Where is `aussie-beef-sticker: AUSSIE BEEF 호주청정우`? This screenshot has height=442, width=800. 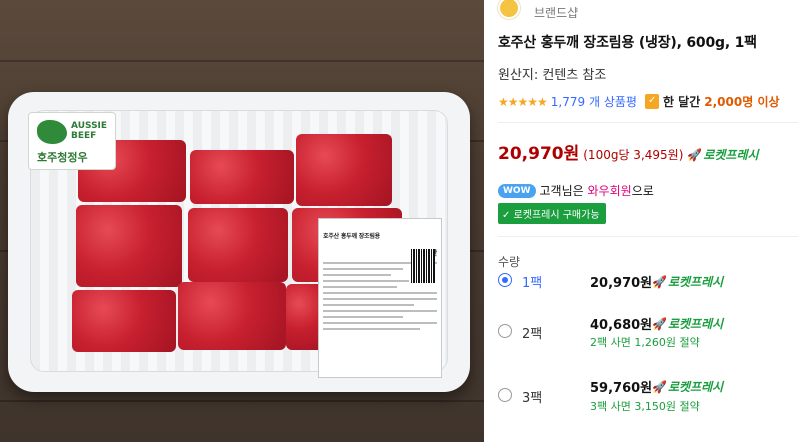
aussie-beef-sticker: AUSSIE BEEF 호주청정우 is located at coordinates (72, 141).